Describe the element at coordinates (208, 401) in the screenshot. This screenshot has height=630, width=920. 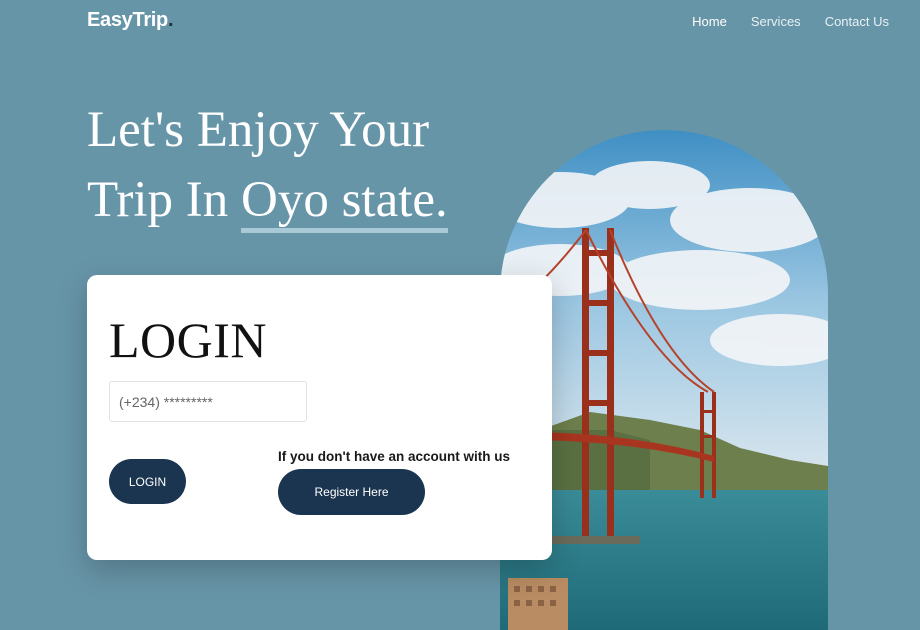
I see `phone-input` at that location.